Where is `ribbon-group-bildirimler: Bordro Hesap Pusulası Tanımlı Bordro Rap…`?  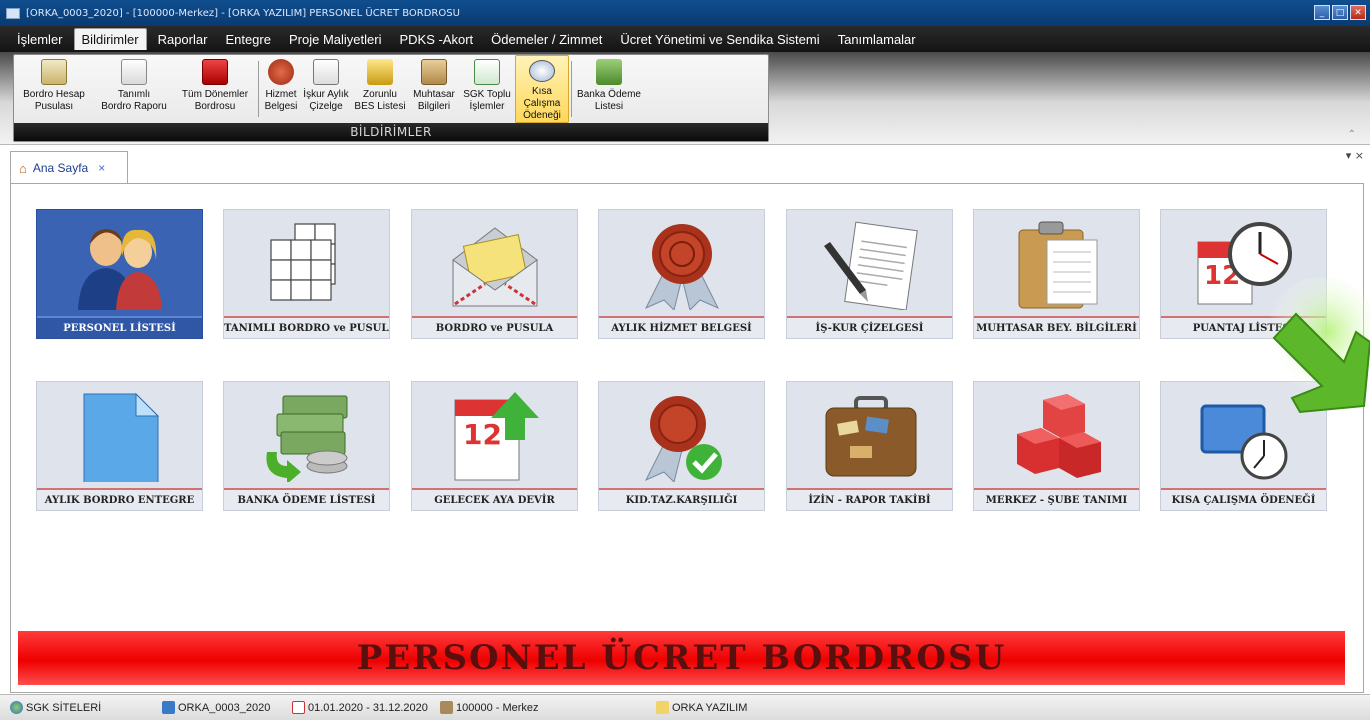
ribbon-group-bildirimler: Bordro Hesap Pusulası Tanımlı Bordro Rap… is located at coordinates (391, 98).